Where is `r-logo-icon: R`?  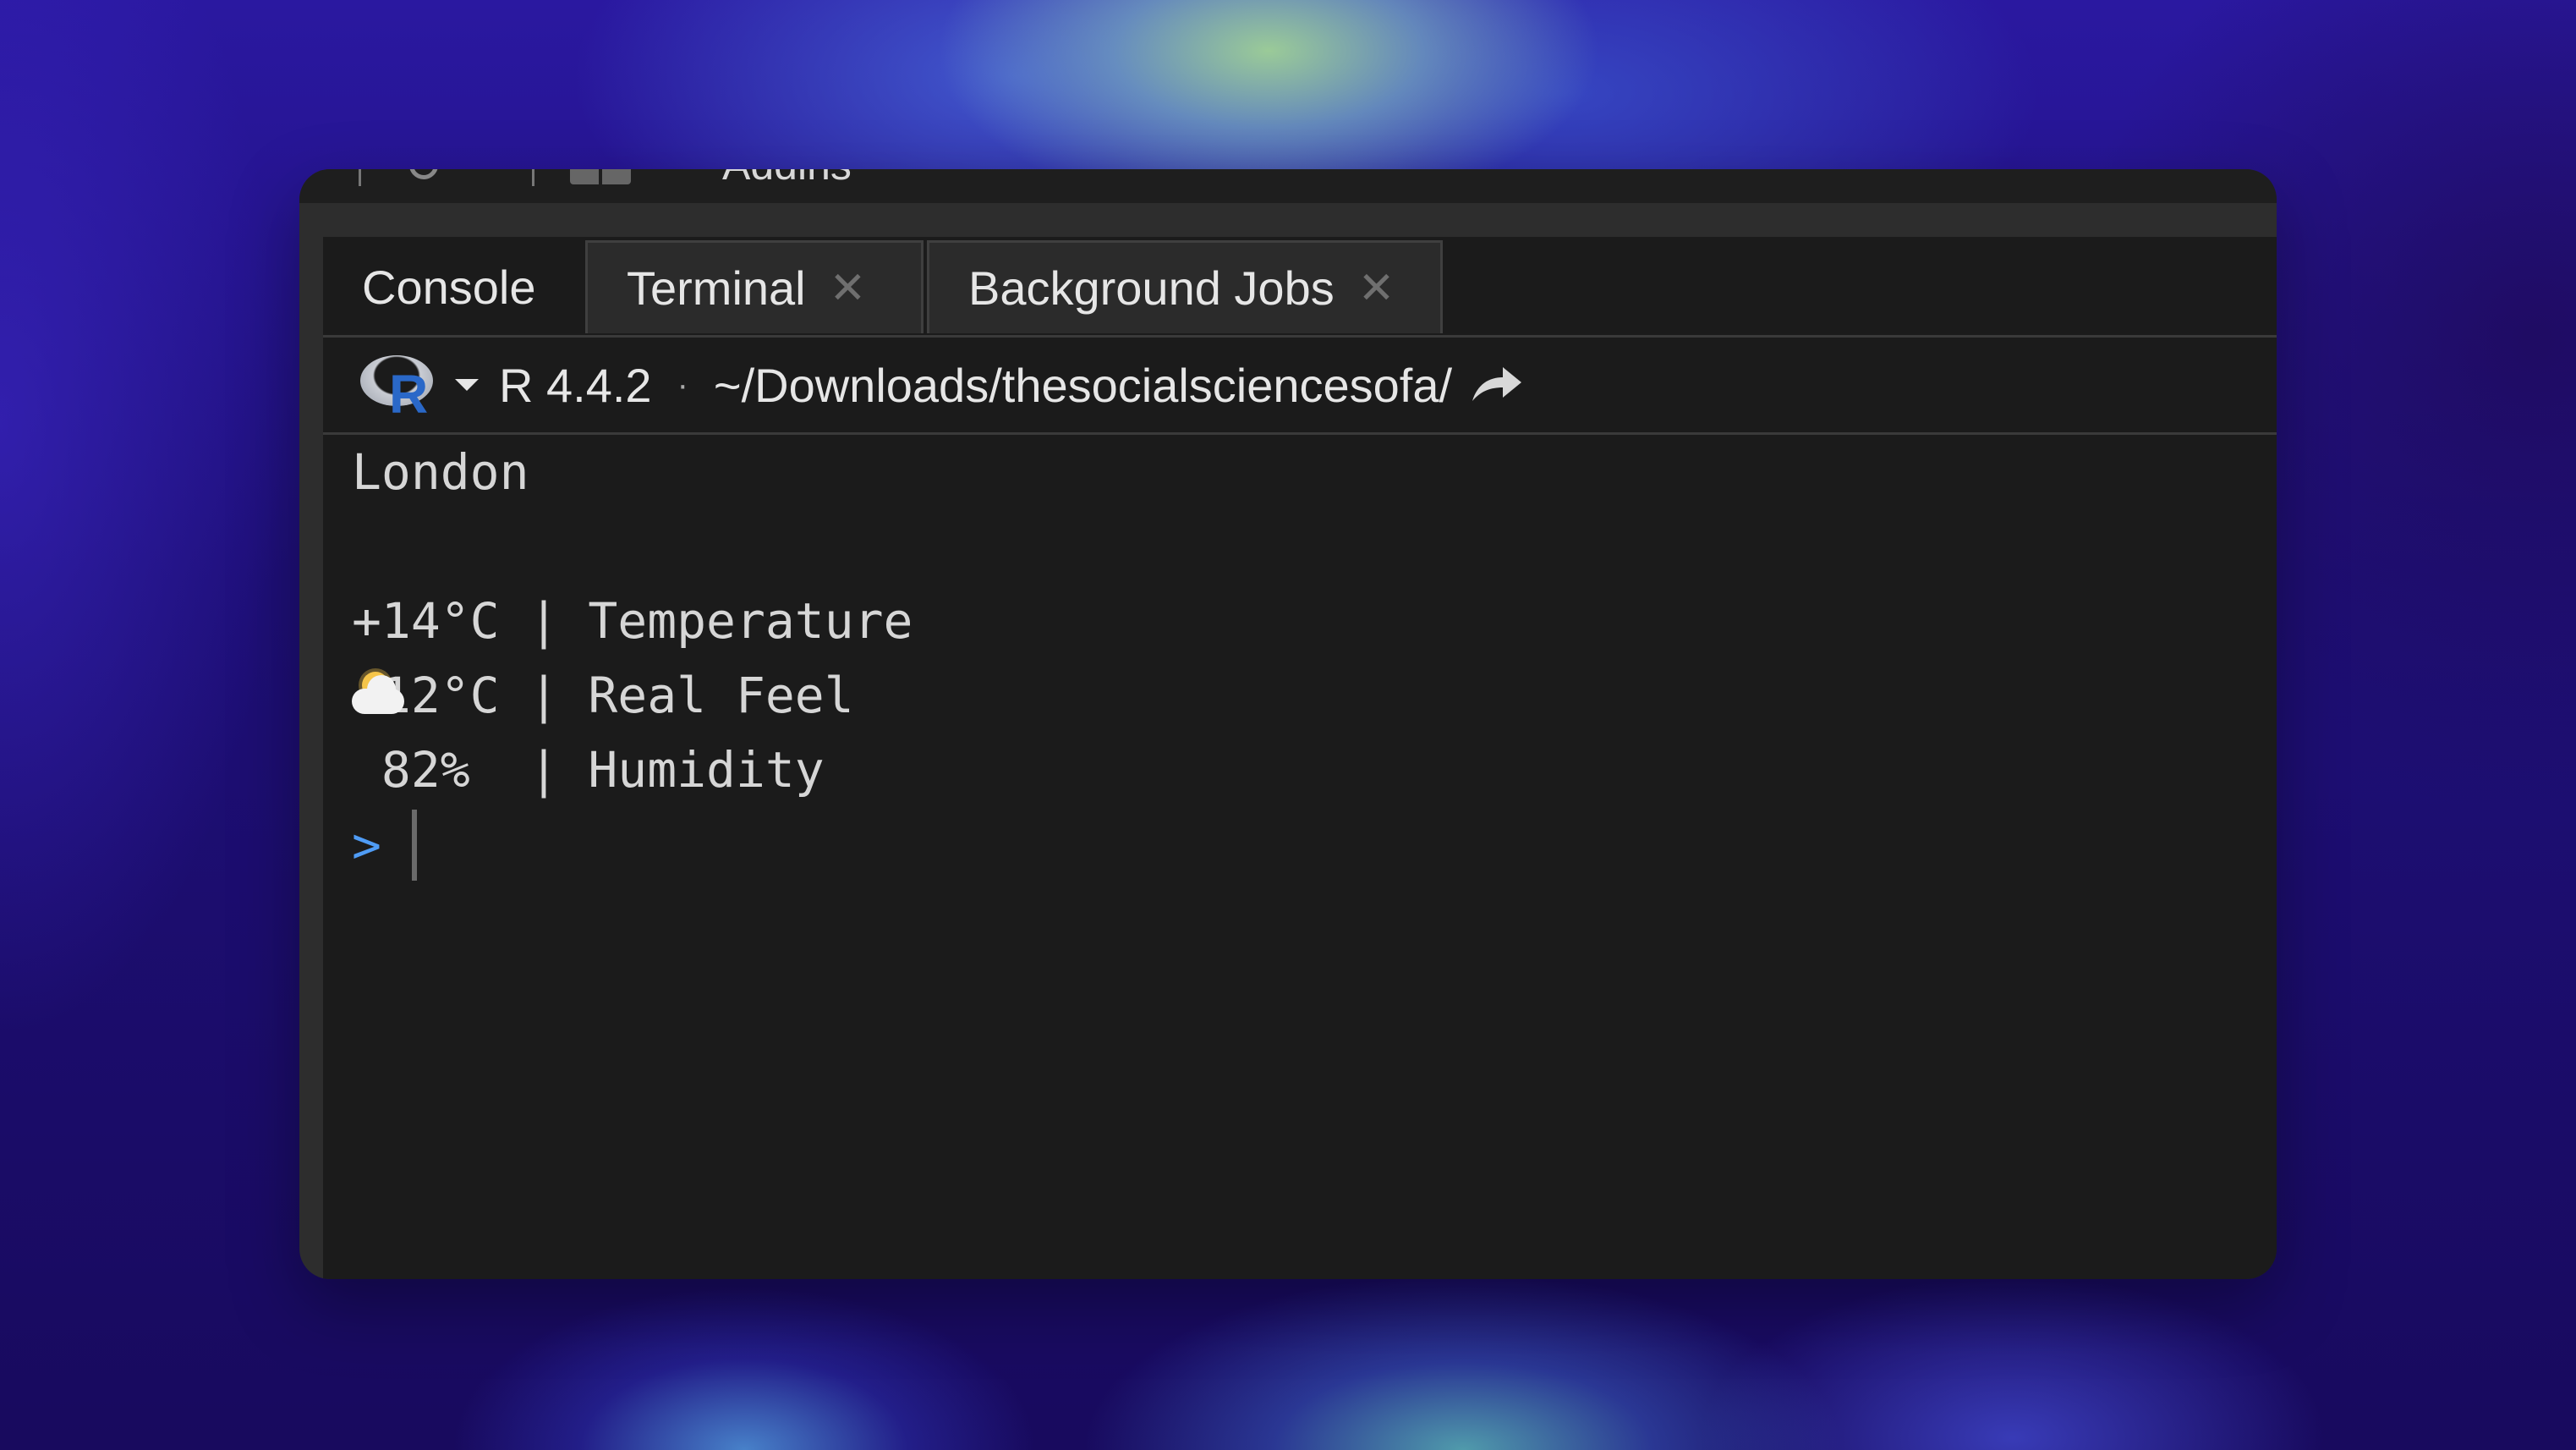
r-logo-icon: R is located at coordinates (398, 388).